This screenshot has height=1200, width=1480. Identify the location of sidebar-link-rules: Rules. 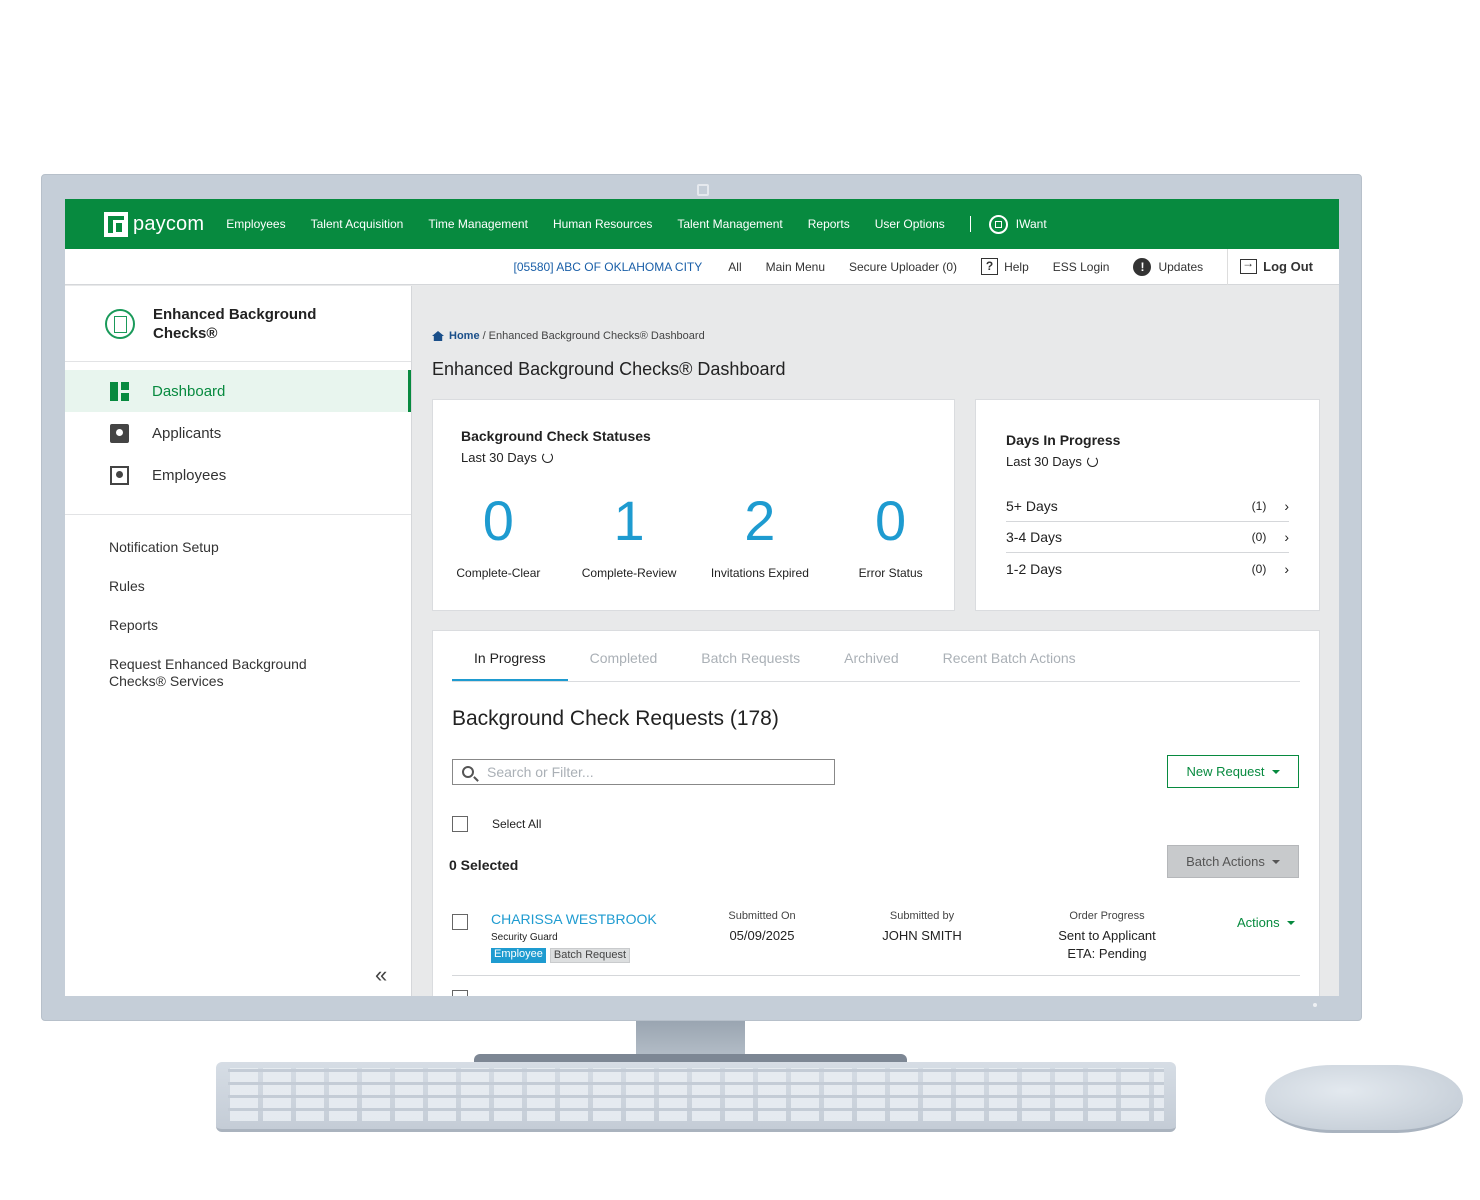
(238, 586).